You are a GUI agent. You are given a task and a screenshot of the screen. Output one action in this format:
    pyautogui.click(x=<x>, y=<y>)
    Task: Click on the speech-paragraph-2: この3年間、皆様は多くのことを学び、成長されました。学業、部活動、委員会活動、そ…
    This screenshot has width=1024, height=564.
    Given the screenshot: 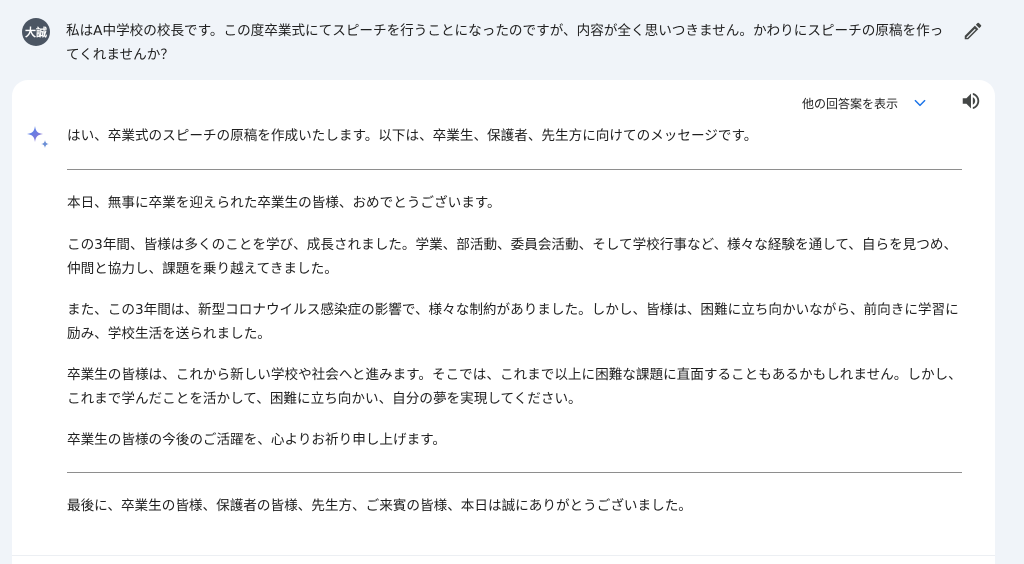 What is the action you would take?
    pyautogui.click(x=512, y=257)
    